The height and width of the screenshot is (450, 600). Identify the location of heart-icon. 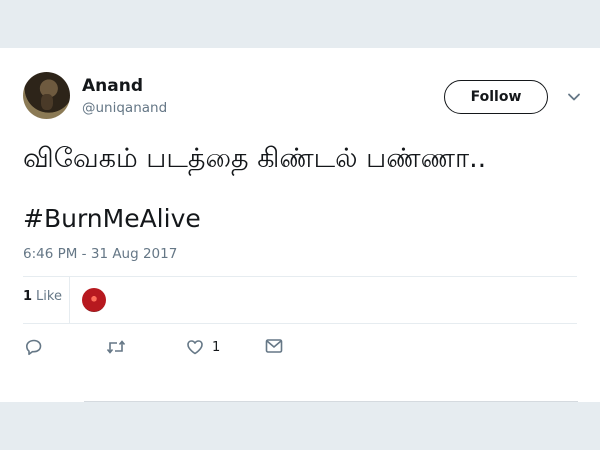
(195, 347).